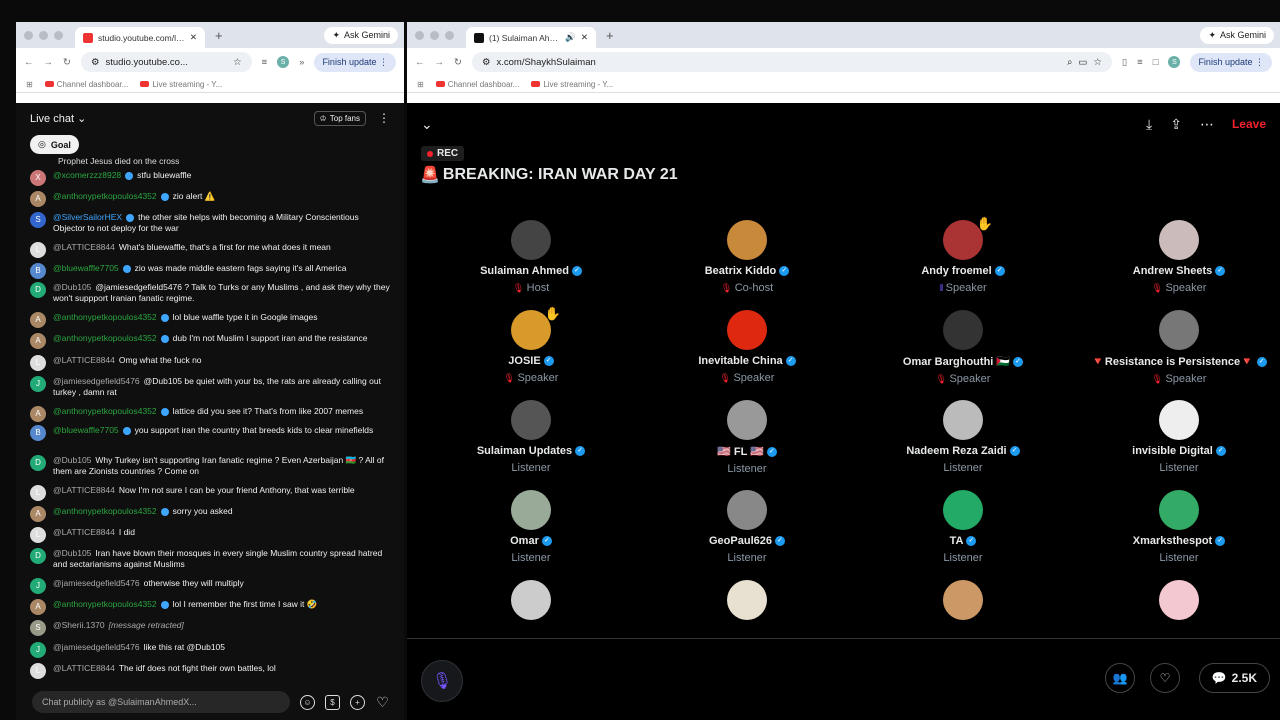 The image size is (1280, 720). Describe the element at coordinates (86, 430) in the screenshot. I see `author-name: @bluewaffle7705` at that location.